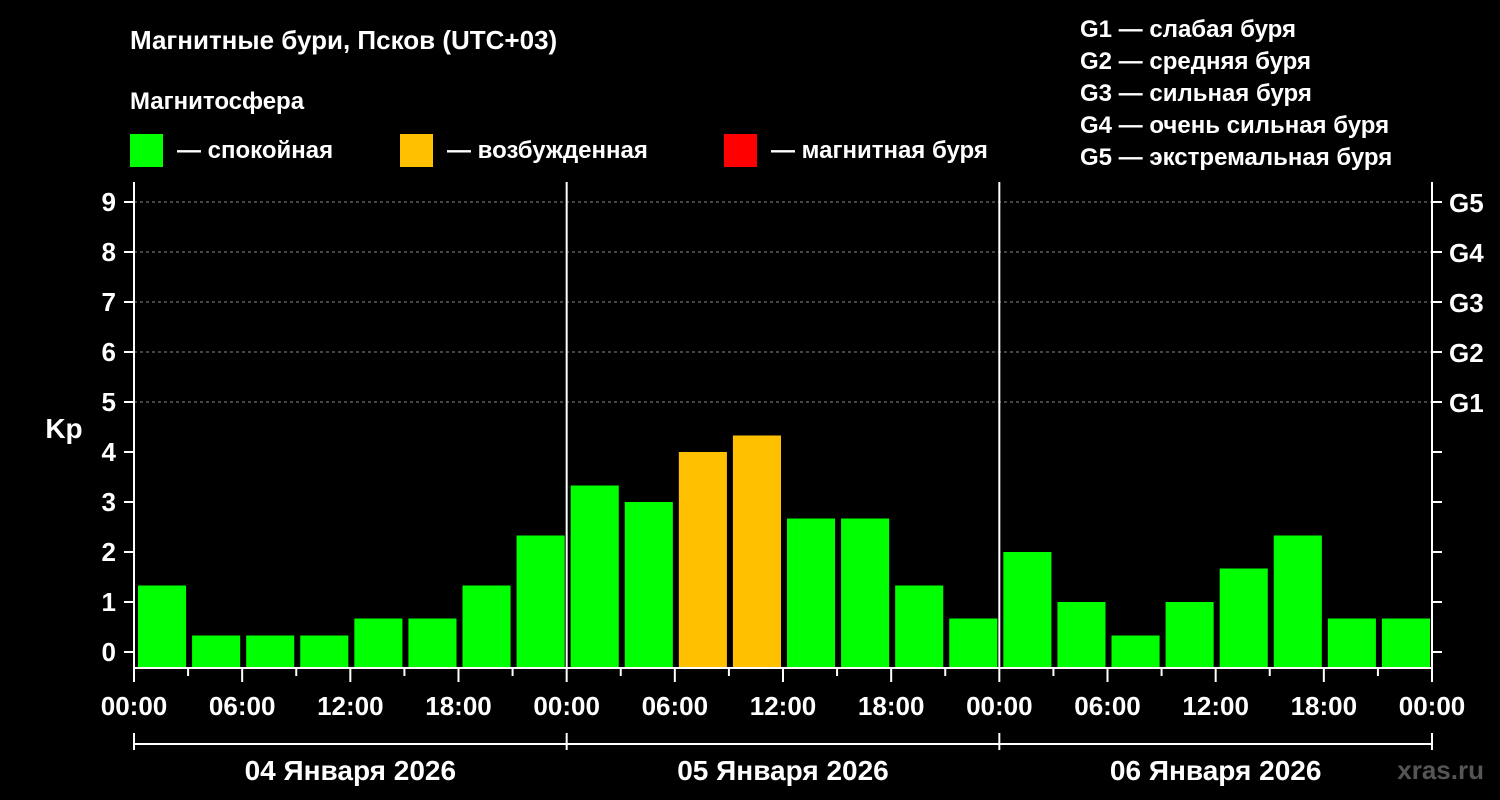 Image resolution: width=1500 pixels, height=800 pixels. What do you see at coordinates (879, 150) in the screenshot?
I see `legend-label: — магнитная буря` at bounding box center [879, 150].